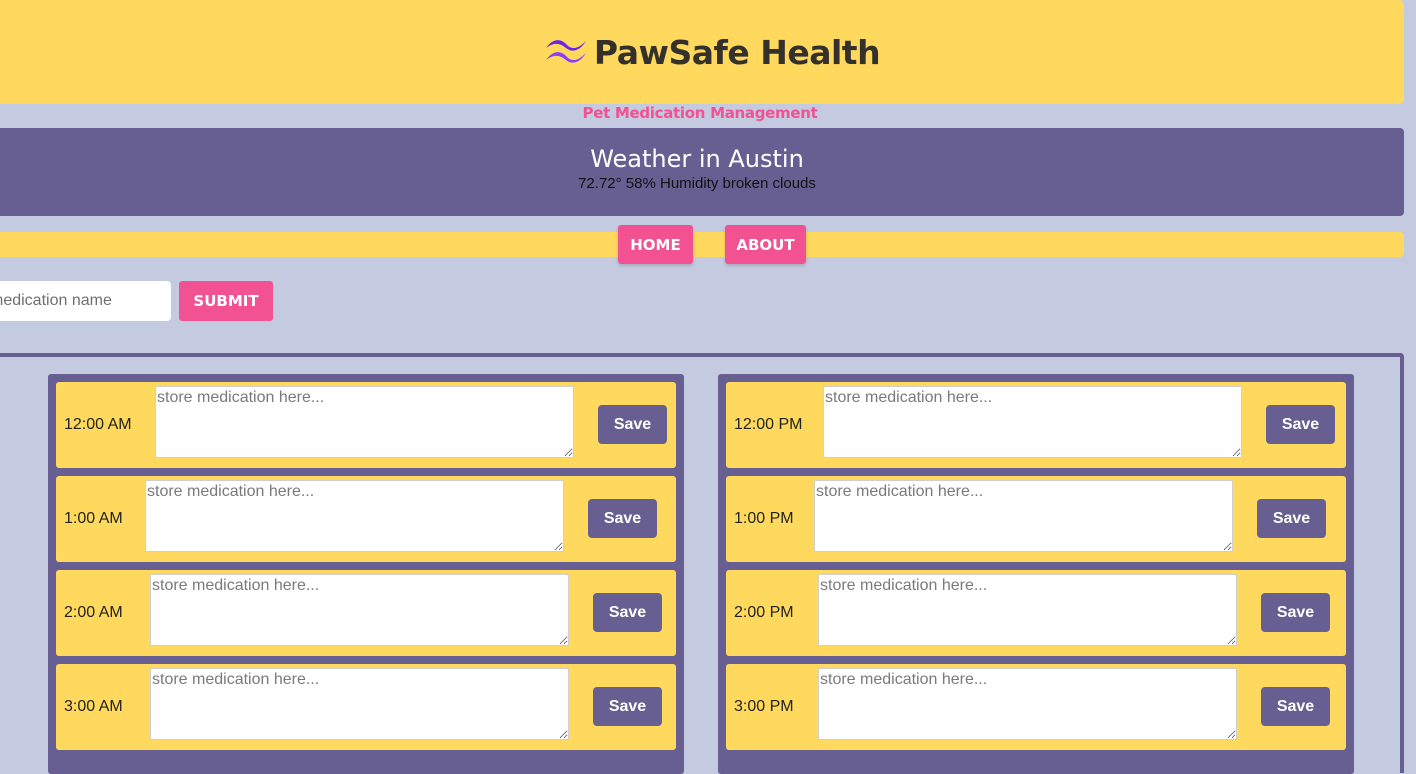 The width and height of the screenshot is (1416, 774). I want to click on slot-time: 1:00 PM, so click(764, 518).